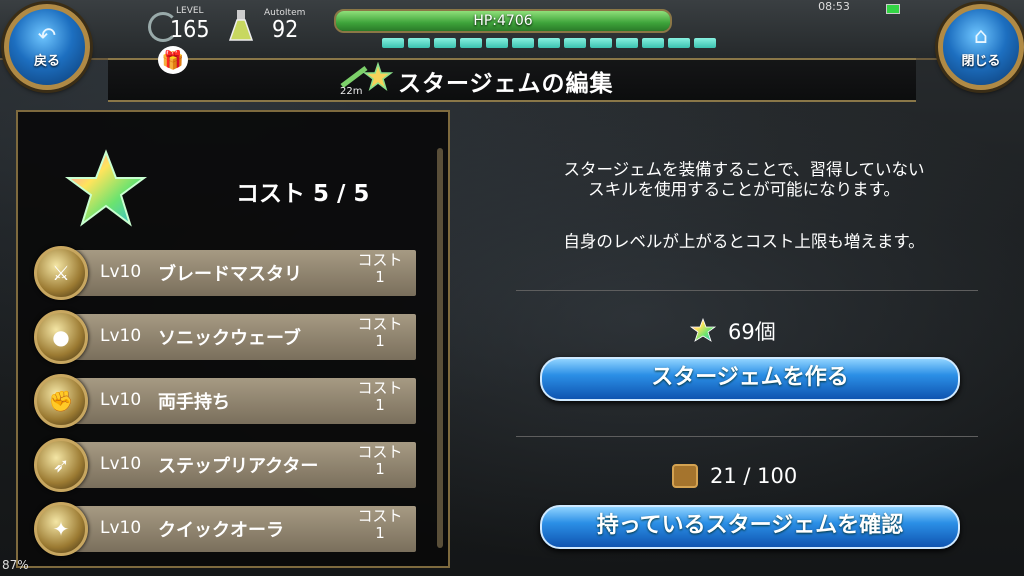 The image size is (1024, 576). Describe the element at coordinates (106, 188) in the screenshot. I see `star-gem-icon` at that location.